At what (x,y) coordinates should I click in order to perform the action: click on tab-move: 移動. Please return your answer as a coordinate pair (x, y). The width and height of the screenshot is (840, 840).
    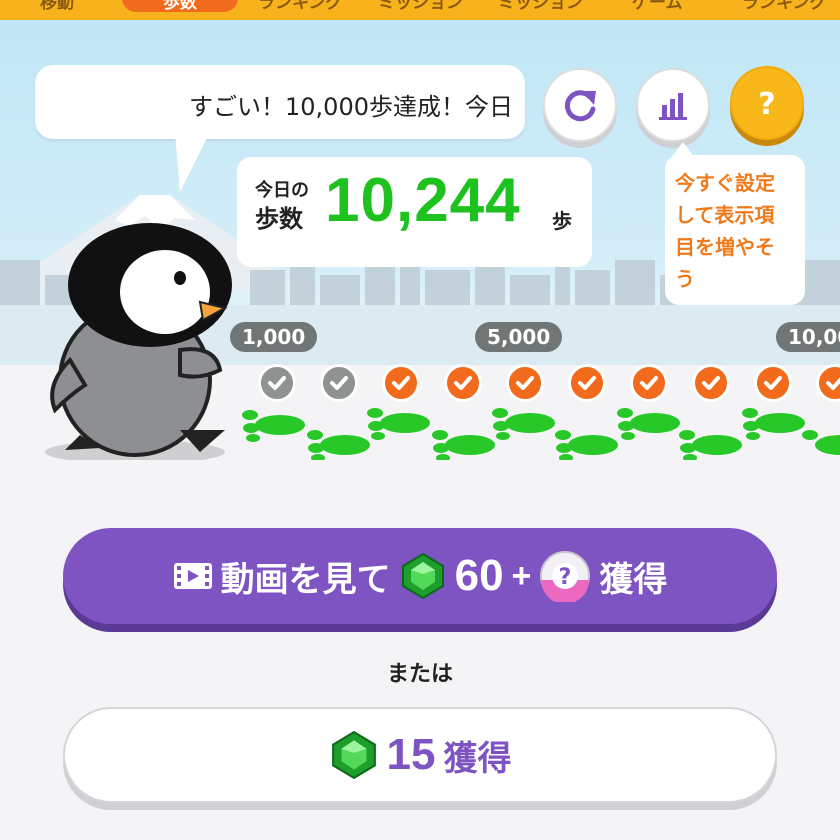
    Looking at the image, I should click on (57, 6).